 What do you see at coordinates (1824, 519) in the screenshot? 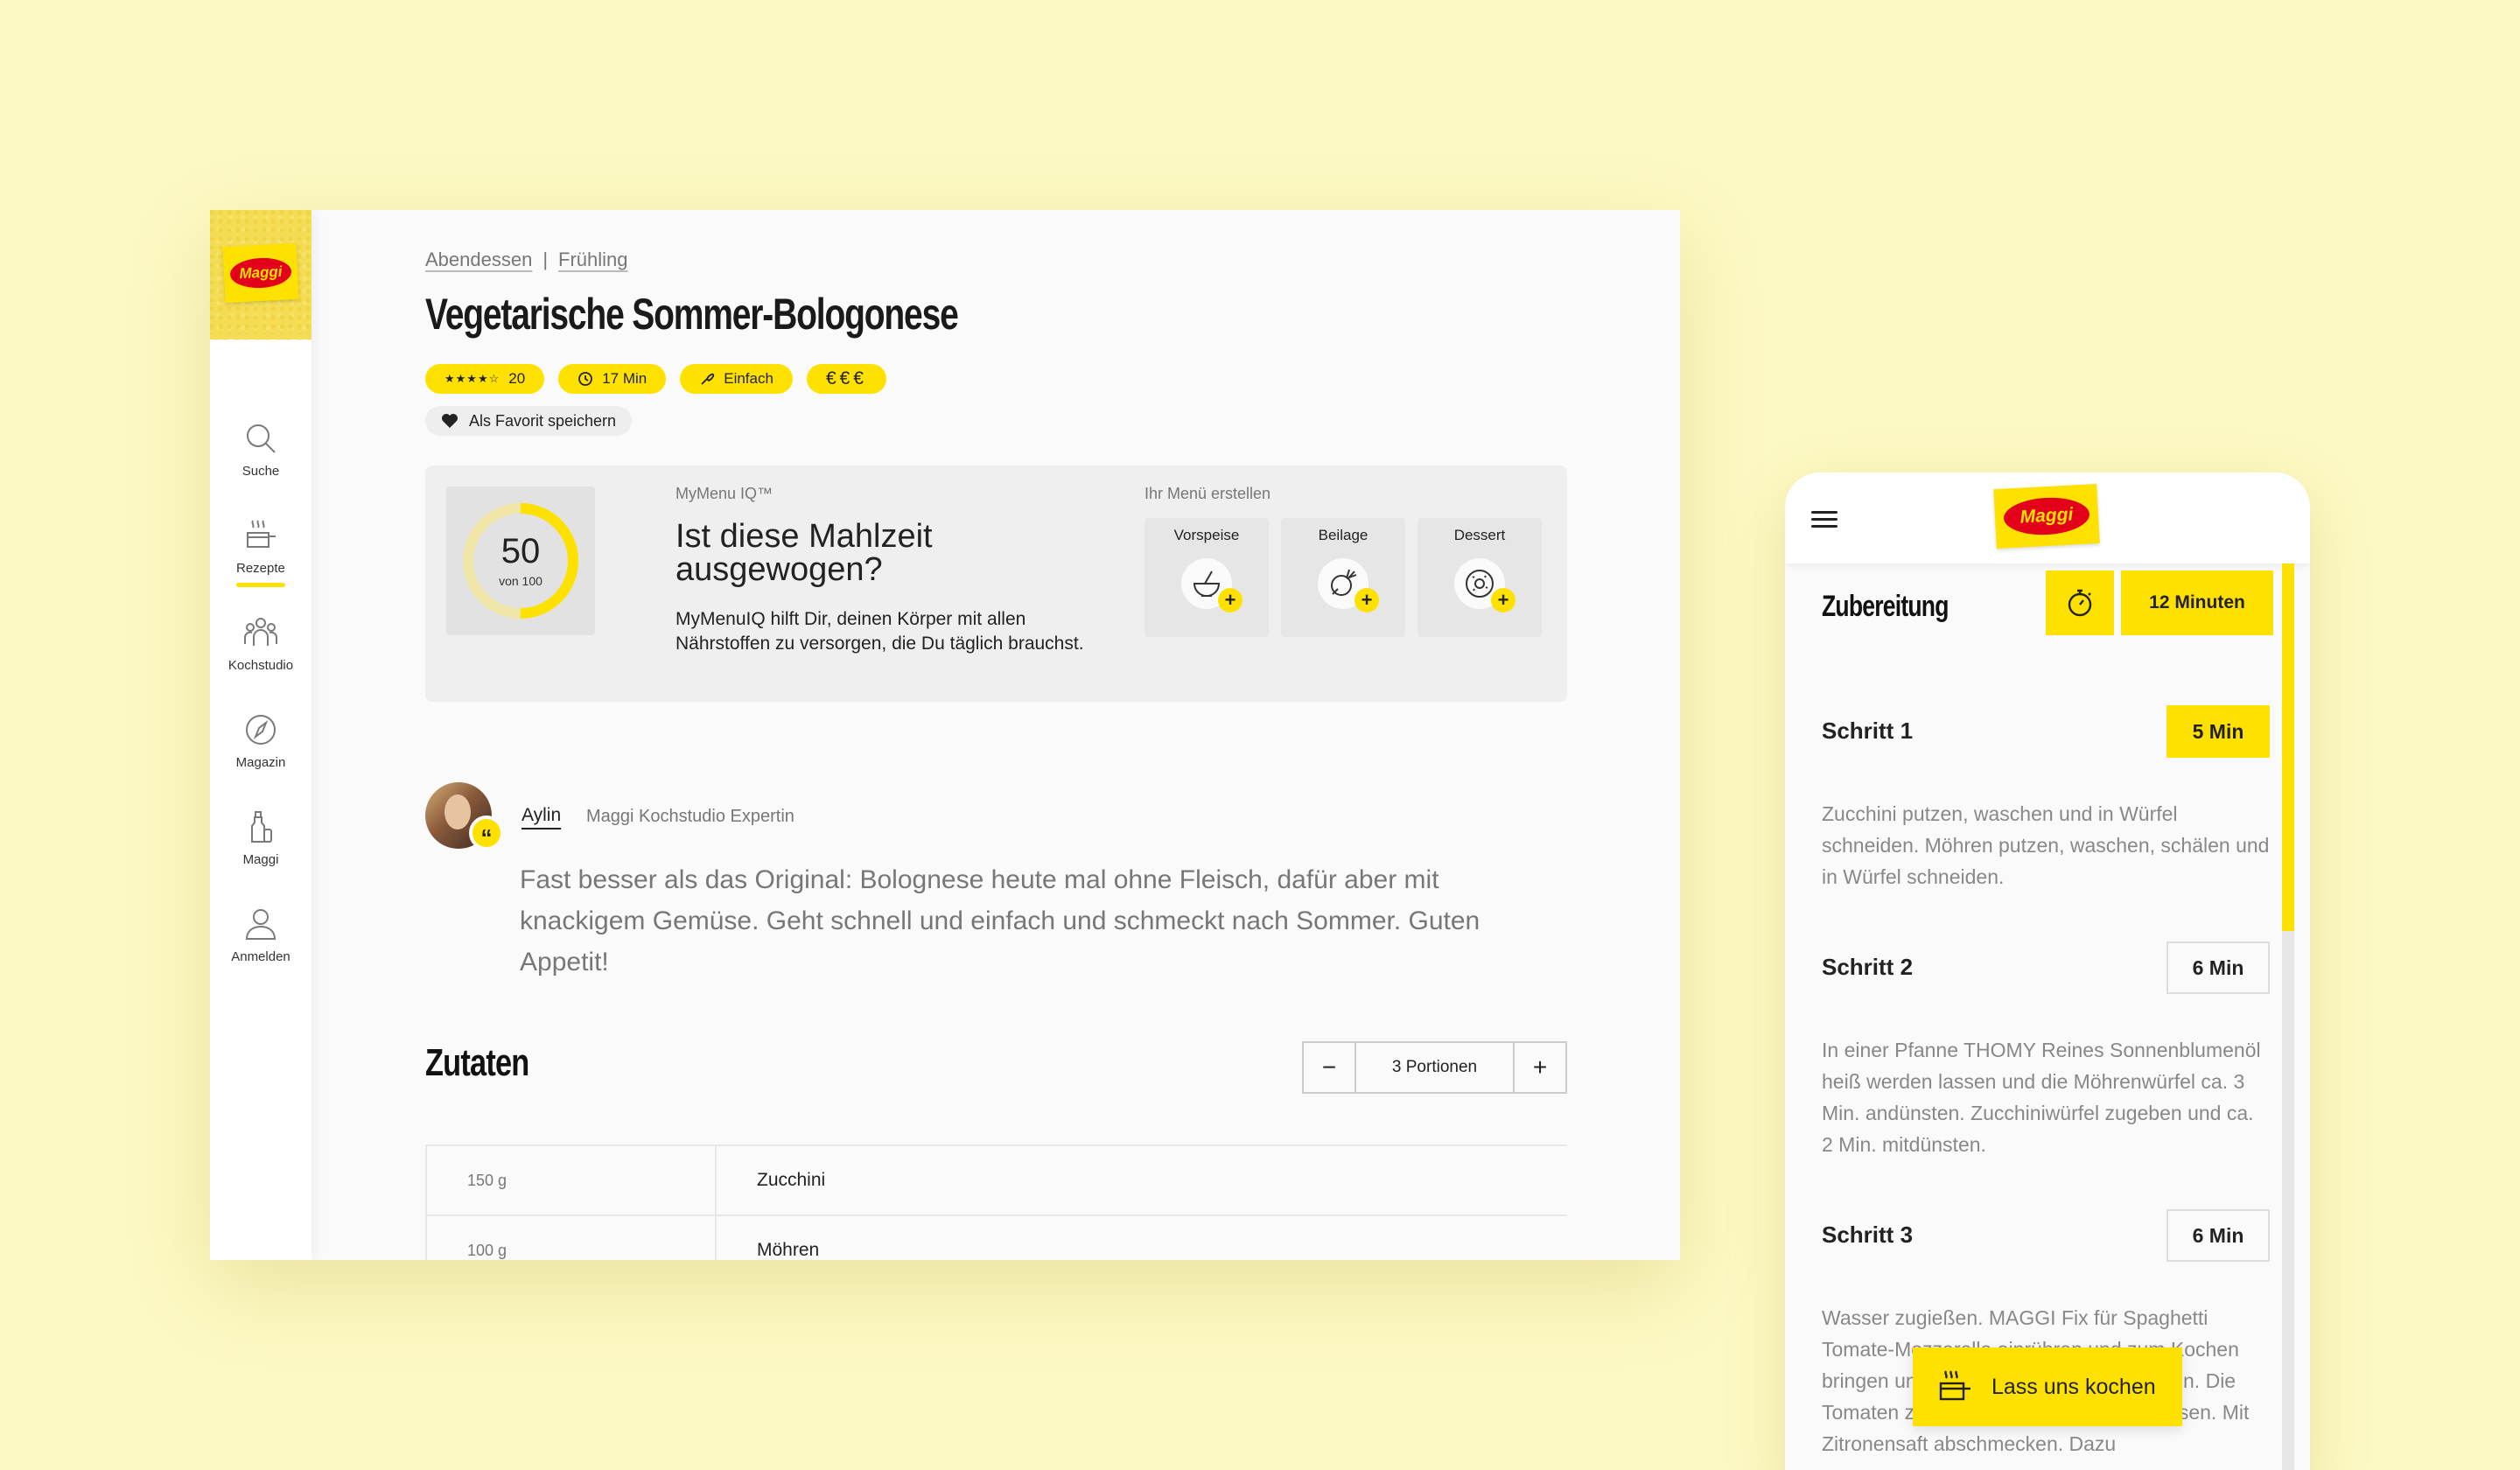
I see `menu-icon` at bounding box center [1824, 519].